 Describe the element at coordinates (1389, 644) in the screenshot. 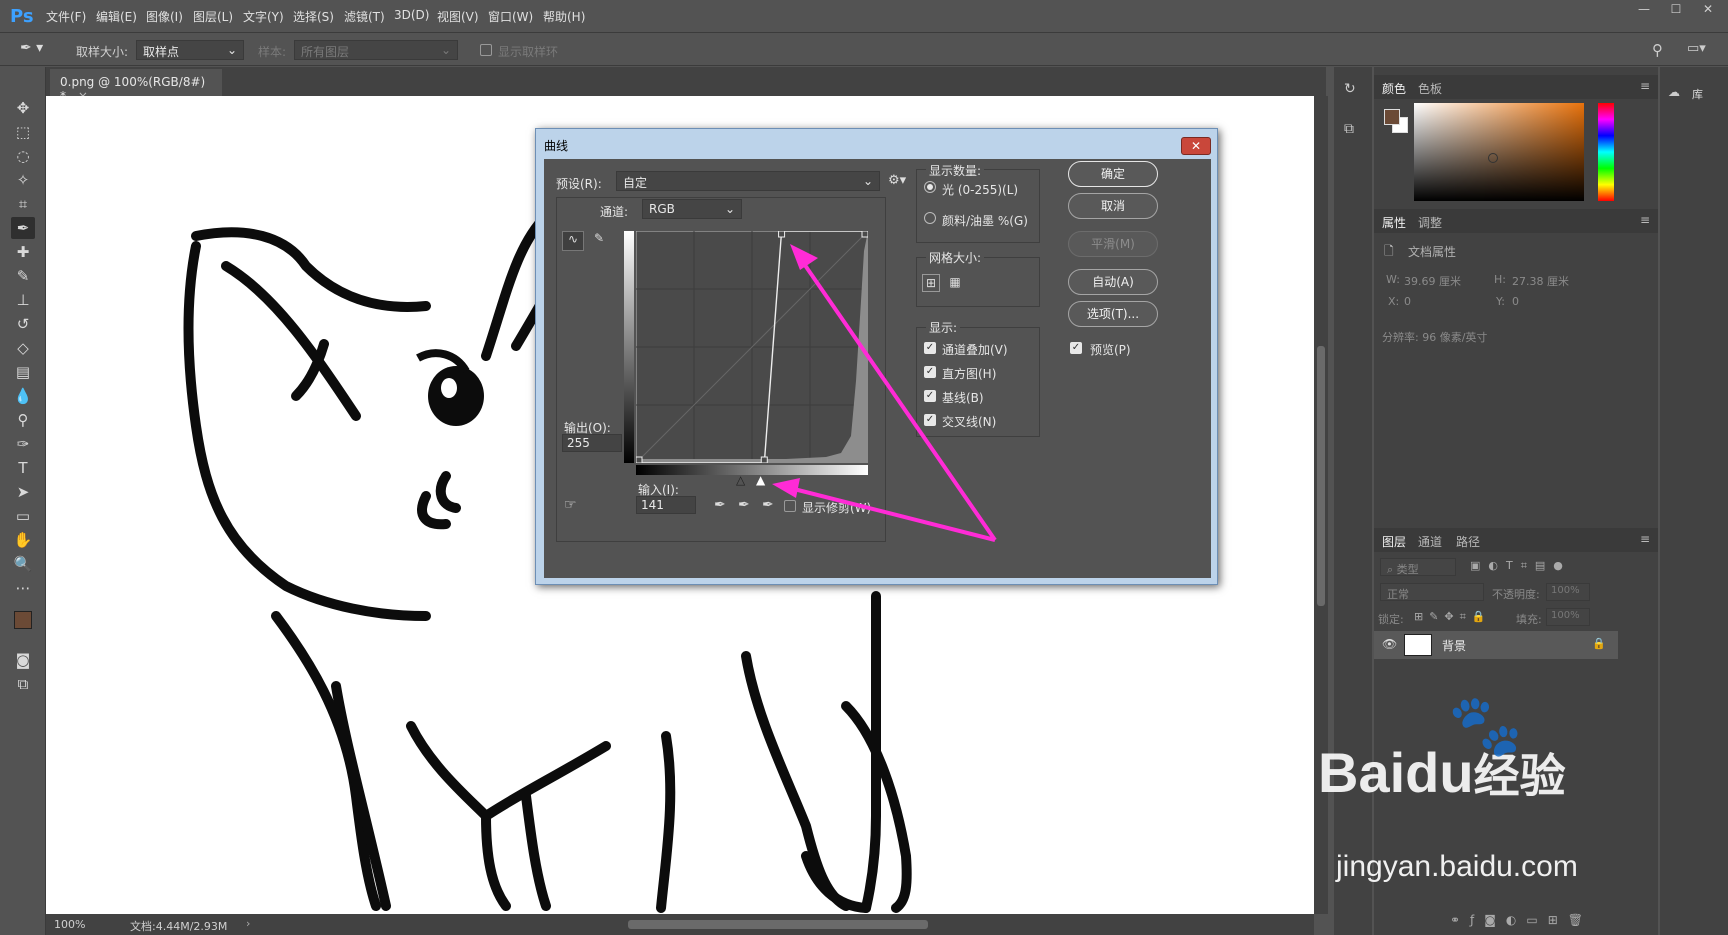

I see `eye-icon: 👁` at that location.